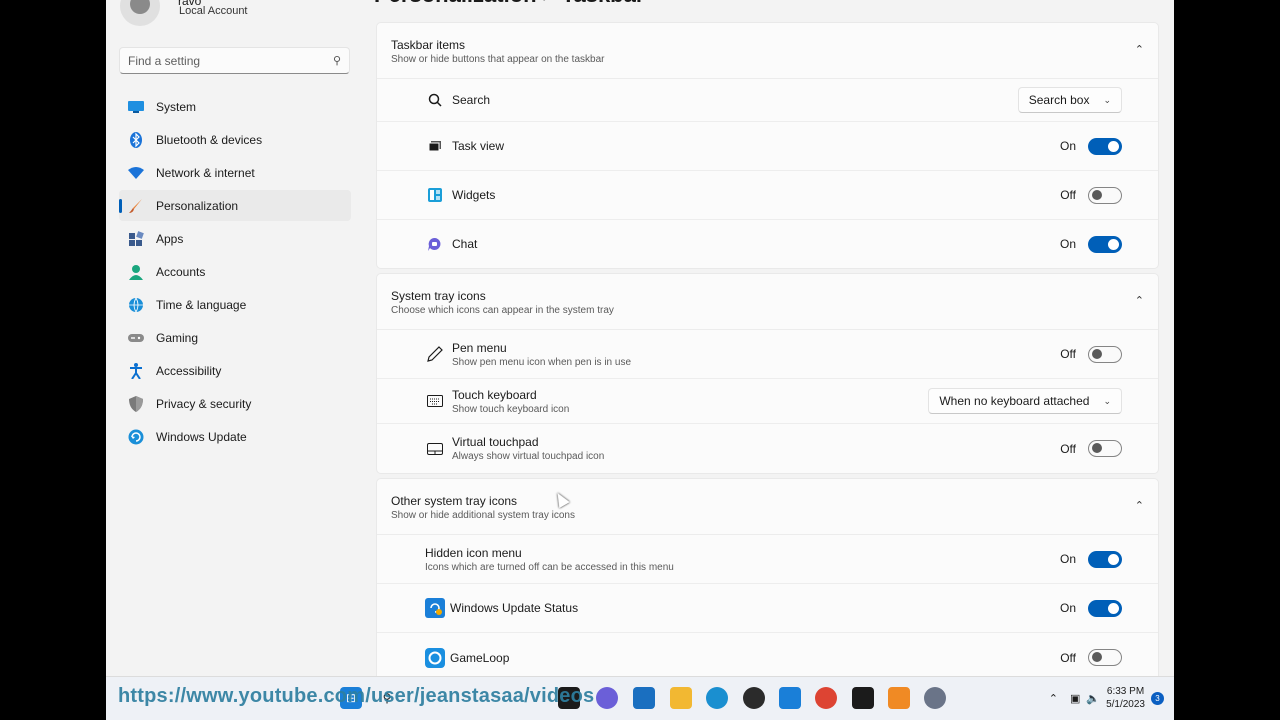 This screenshot has width=1280, height=720. I want to click on setting-row-task-view: Task view On, so click(767, 146).